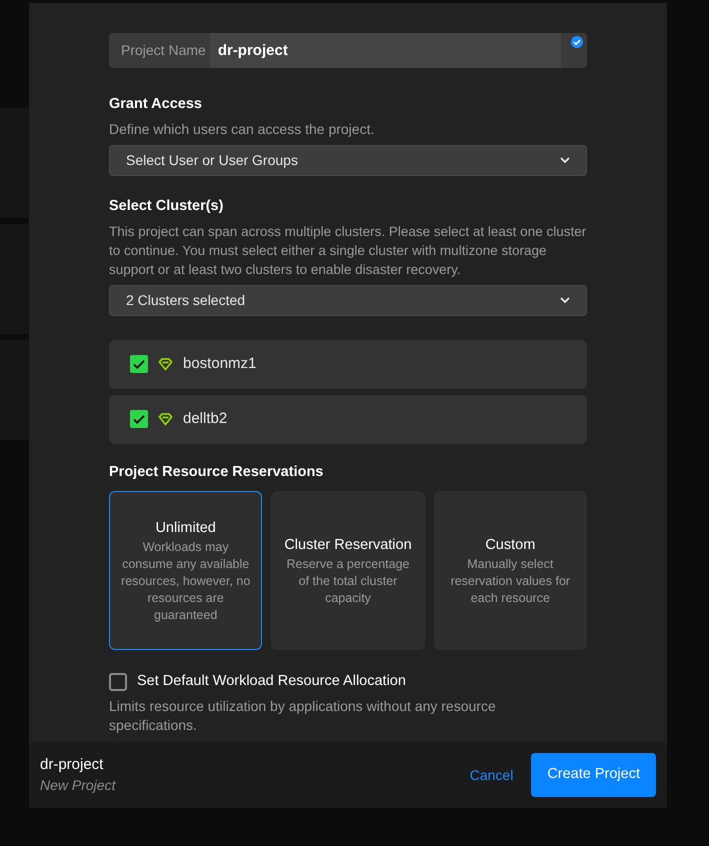  What do you see at coordinates (72, 765) in the screenshot?
I see `footer-title: dr-project` at bounding box center [72, 765].